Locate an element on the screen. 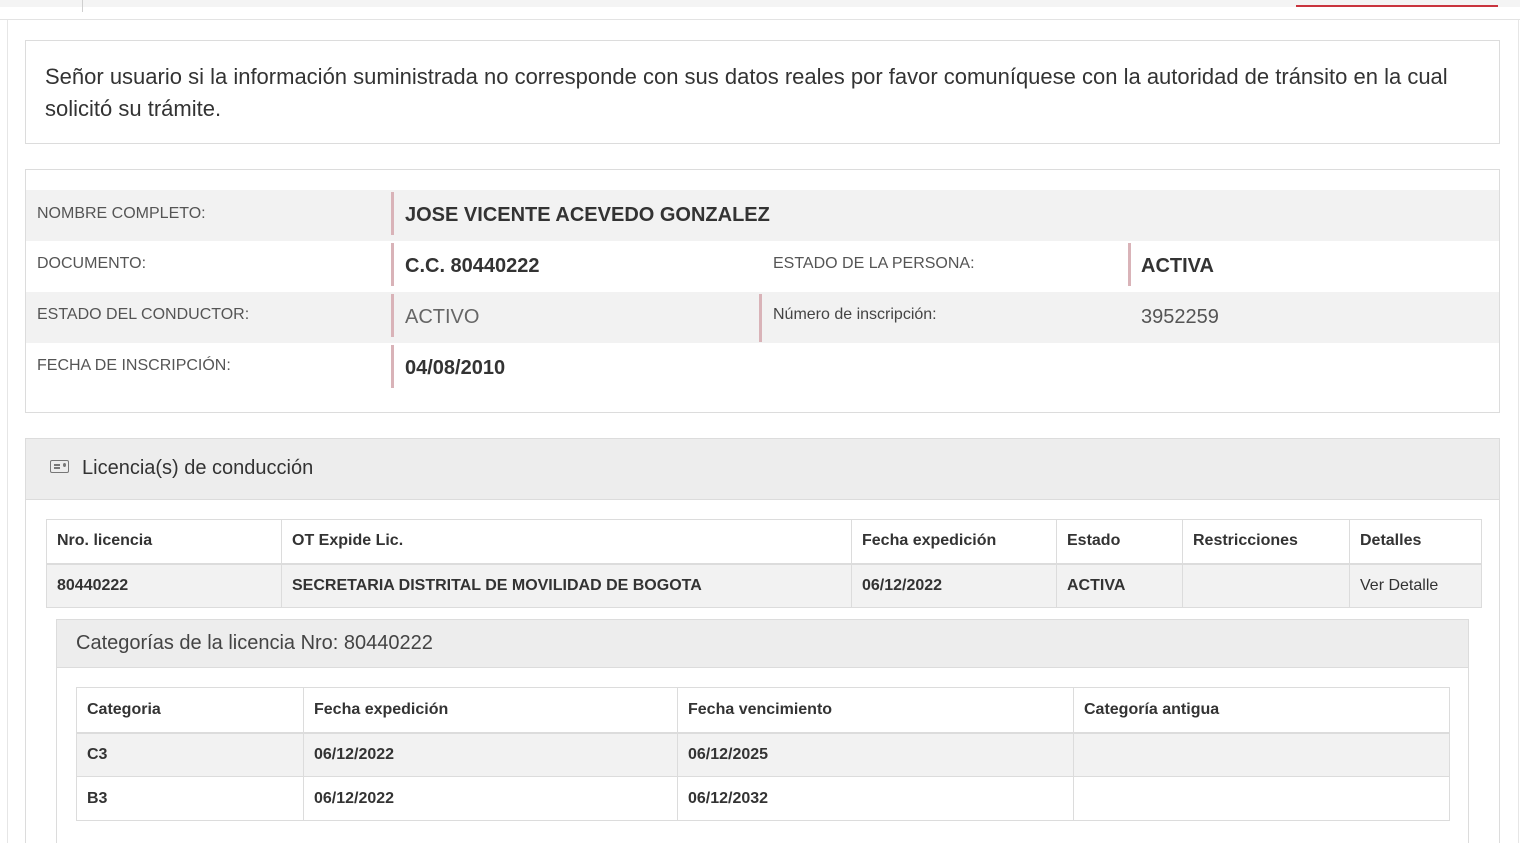 This screenshot has width=1520, height=843. person-row-fecha: FECHA DE INSCRIPCIÓN: 04/08/2010 is located at coordinates (762, 368).